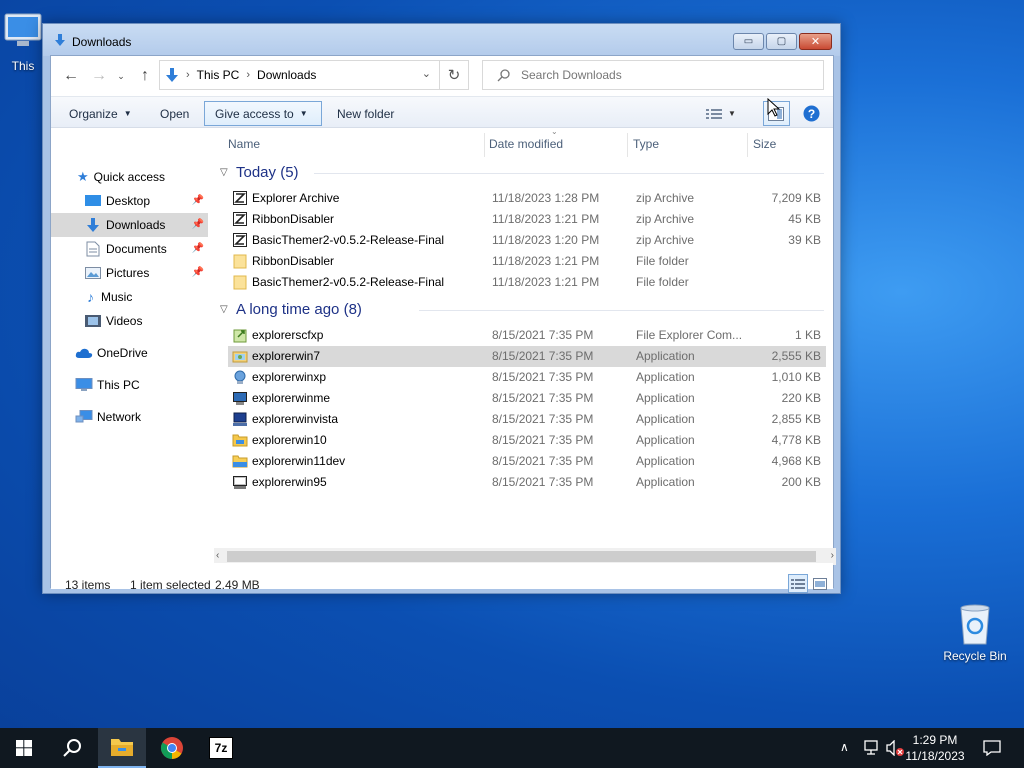 This screenshot has width=1024, height=768. I want to click on downloads-location-icon, so click(172, 75).